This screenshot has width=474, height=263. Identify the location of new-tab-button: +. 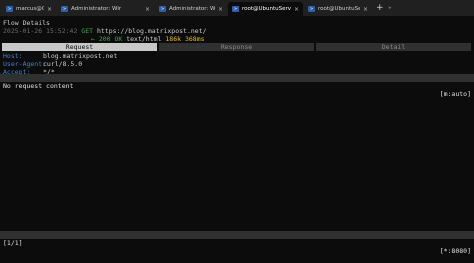
(380, 8).